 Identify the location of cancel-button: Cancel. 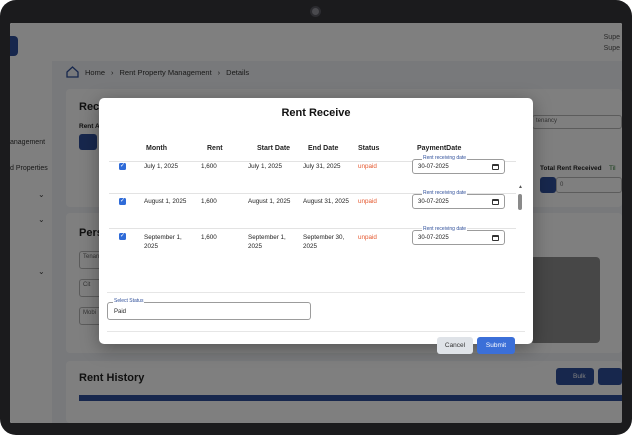
(455, 345).